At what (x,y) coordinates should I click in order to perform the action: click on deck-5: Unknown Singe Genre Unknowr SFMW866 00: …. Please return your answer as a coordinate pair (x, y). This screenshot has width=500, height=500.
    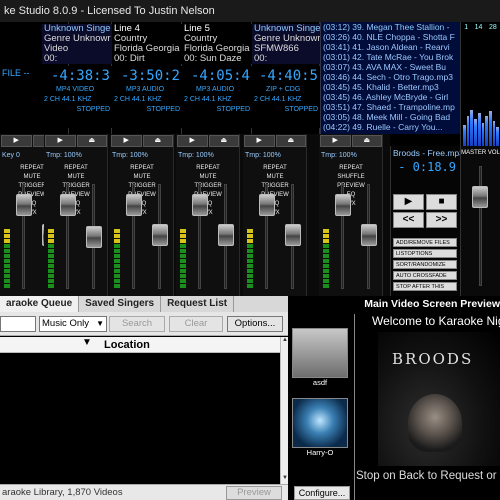
    Looking at the image, I should click on (286, 78).